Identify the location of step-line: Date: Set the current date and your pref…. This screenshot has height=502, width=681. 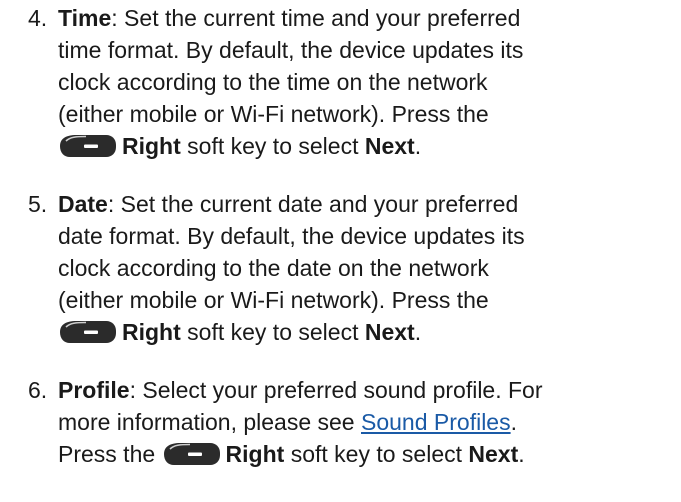
(288, 204).